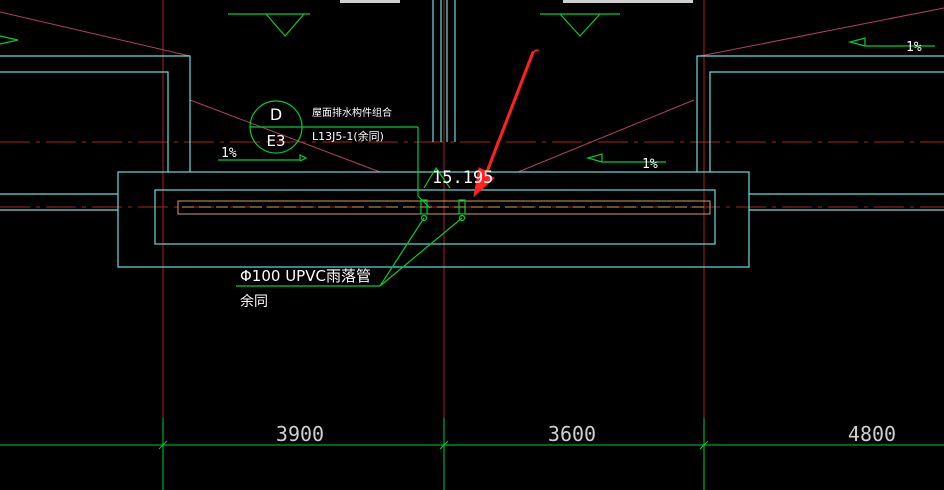 This screenshot has width=944, height=490. What do you see at coordinates (84, 121) in the screenshot?
I see `wall-left-inner` at bounding box center [84, 121].